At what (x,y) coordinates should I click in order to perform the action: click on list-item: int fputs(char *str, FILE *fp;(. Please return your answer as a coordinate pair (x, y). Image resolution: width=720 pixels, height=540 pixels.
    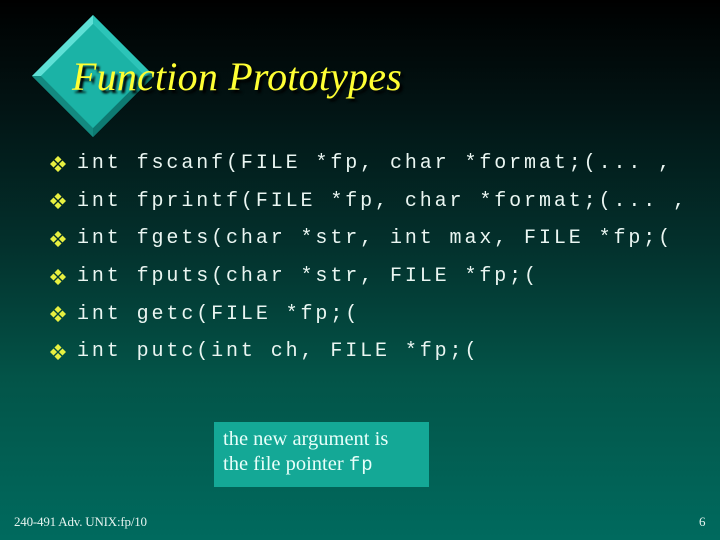
    Looking at the image, I should click on (369, 277).